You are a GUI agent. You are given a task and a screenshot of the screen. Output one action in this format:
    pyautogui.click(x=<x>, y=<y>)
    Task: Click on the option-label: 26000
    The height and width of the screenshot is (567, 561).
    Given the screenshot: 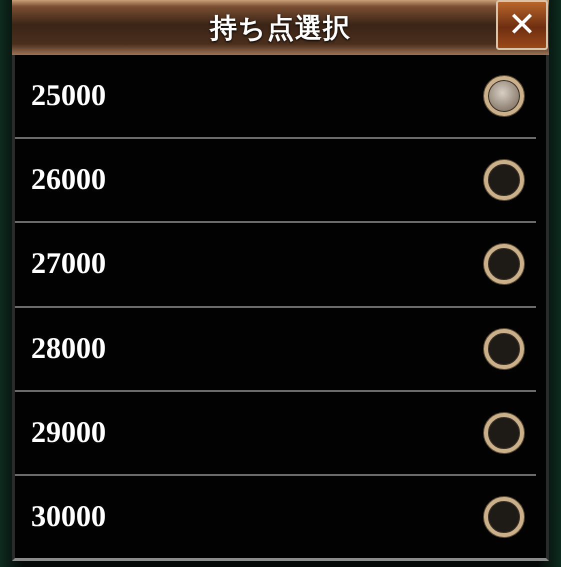 What is the action you would take?
    pyautogui.click(x=68, y=180)
    